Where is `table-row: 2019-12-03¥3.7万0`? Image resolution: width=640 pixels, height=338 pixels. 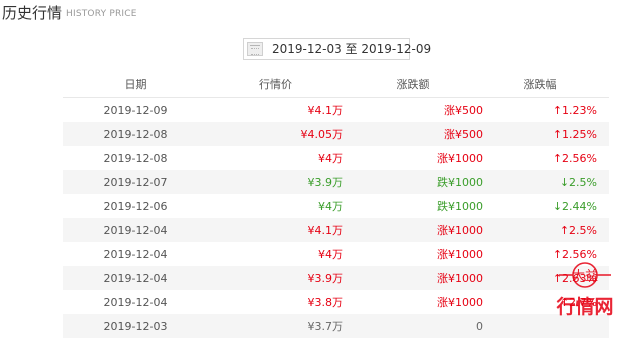
table-row: 2019-12-03¥3.7万0 is located at coordinates (336, 326).